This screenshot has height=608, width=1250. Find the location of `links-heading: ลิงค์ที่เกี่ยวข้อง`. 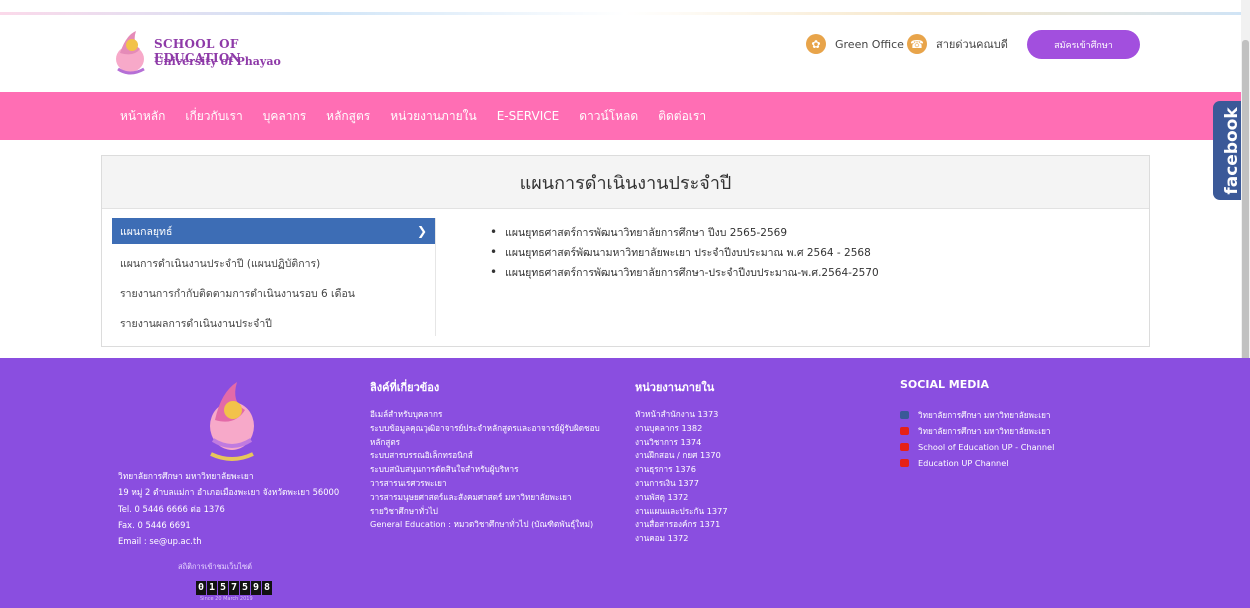

links-heading: ลิงค์ที่เกี่ยวข้อง is located at coordinates (405, 387).